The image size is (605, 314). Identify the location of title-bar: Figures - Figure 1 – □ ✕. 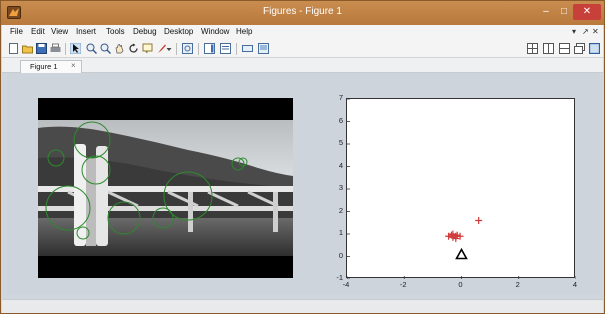
(302, 13).